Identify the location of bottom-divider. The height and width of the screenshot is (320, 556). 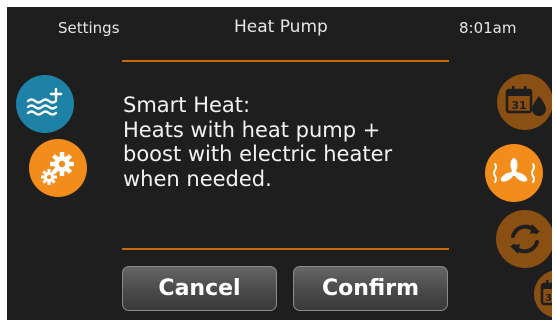
(285, 249).